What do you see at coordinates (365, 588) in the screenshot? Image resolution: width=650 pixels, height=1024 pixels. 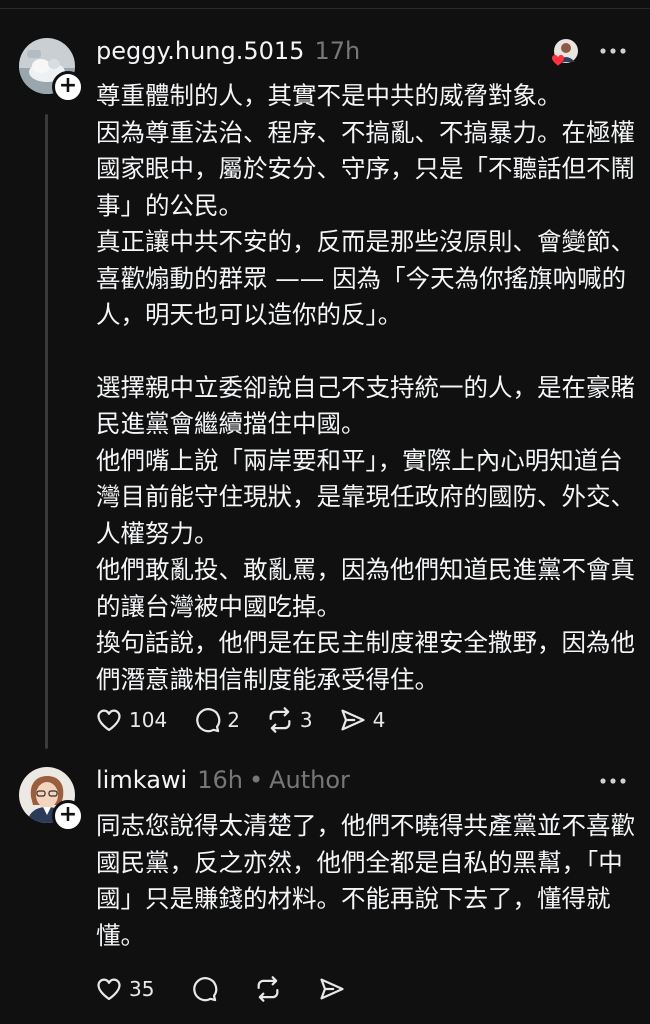 I see `paragraph: 他們敢亂投、敢亂罵，因為他們知道民進黨不會真的讓台灣被中國吃掉。` at bounding box center [365, 588].